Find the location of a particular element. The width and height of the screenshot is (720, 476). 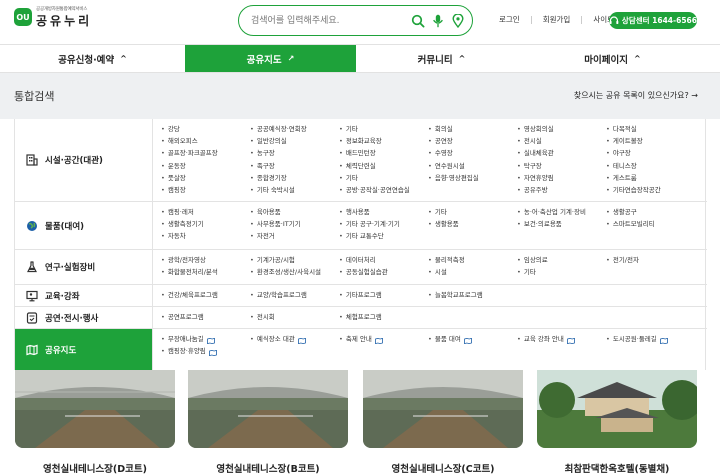

category-item-link: 수영장 is located at coordinates (440, 153).